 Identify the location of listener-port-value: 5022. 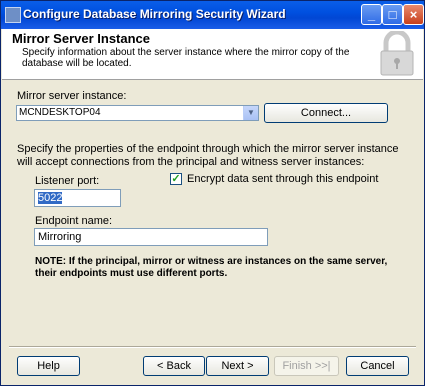
(50, 198).